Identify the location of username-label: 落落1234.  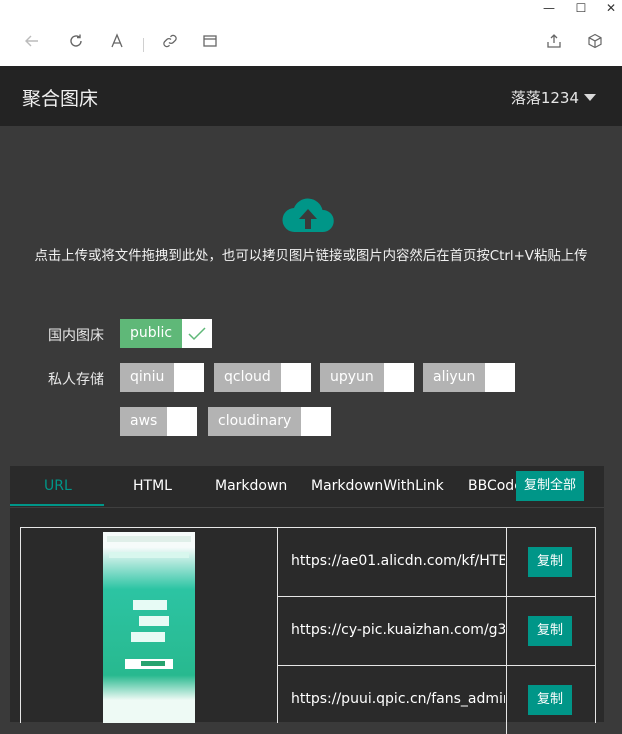
(544, 98).